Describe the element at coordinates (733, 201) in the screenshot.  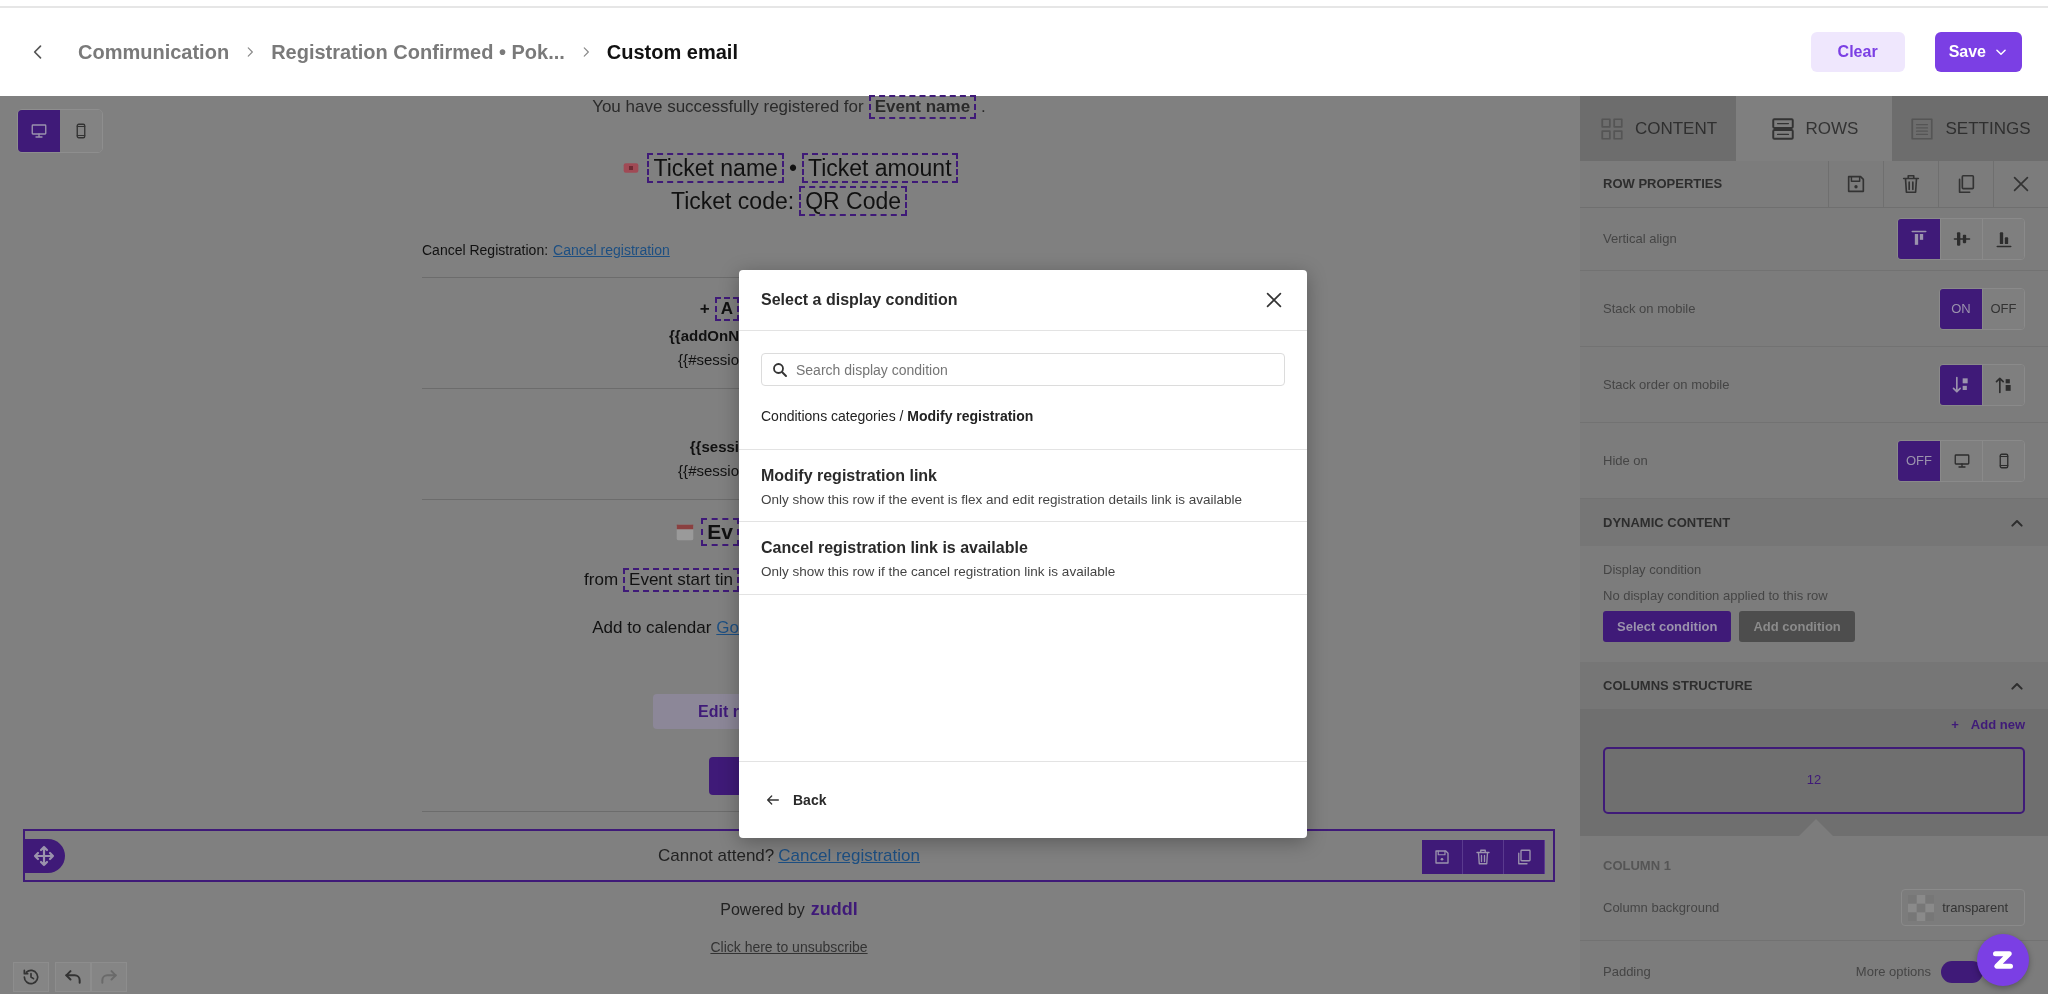
I see `email-text: Ticket code:` at that location.